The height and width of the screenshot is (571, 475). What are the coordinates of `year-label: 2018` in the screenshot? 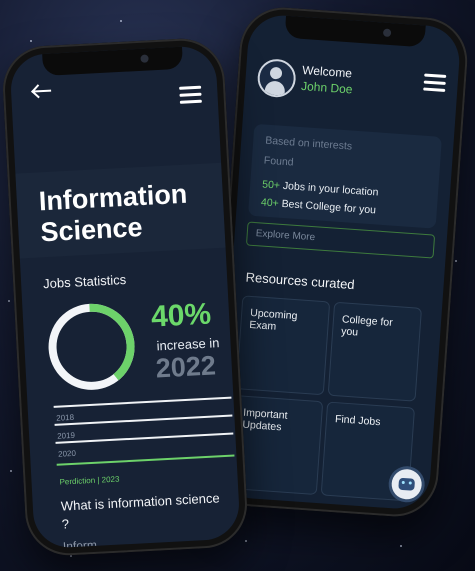 It's located at (65, 417).